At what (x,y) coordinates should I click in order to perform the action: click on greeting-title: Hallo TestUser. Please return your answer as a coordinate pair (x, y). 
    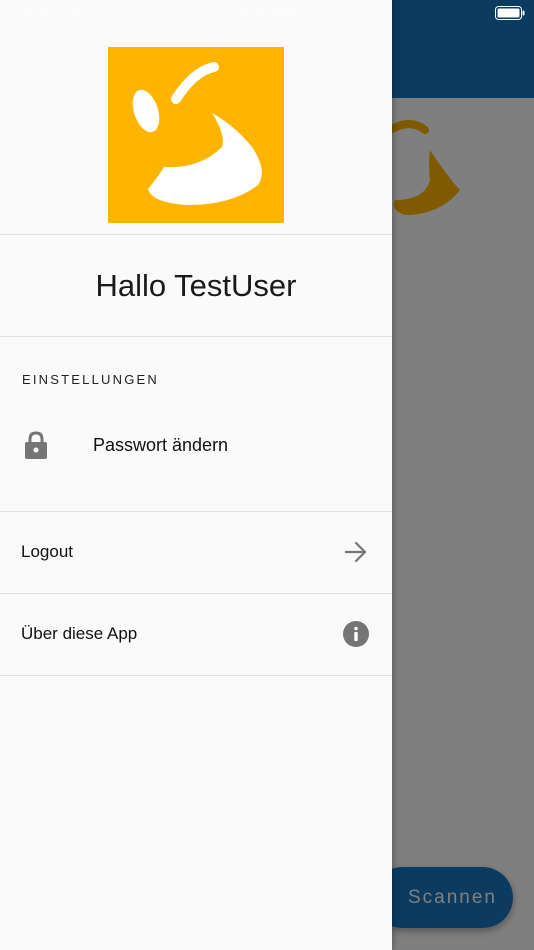
    Looking at the image, I should click on (196, 285).